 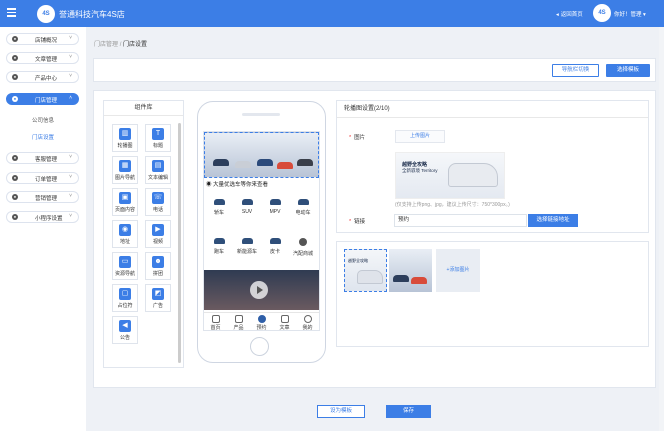 What do you see at coordinates (284, 322) in the screenshot?
I see `tab-articles: 文章` at bounding box center [284, 322].